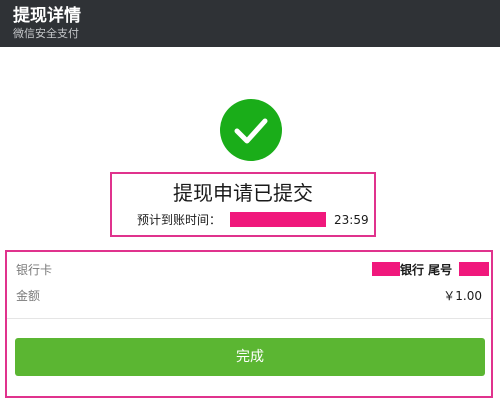 The height and width of the screenshot is (413, 500). Describe the element at coordinates (249, 296) in the screenshot. I see `amount-row: 金额 ￥1.00` at that location.